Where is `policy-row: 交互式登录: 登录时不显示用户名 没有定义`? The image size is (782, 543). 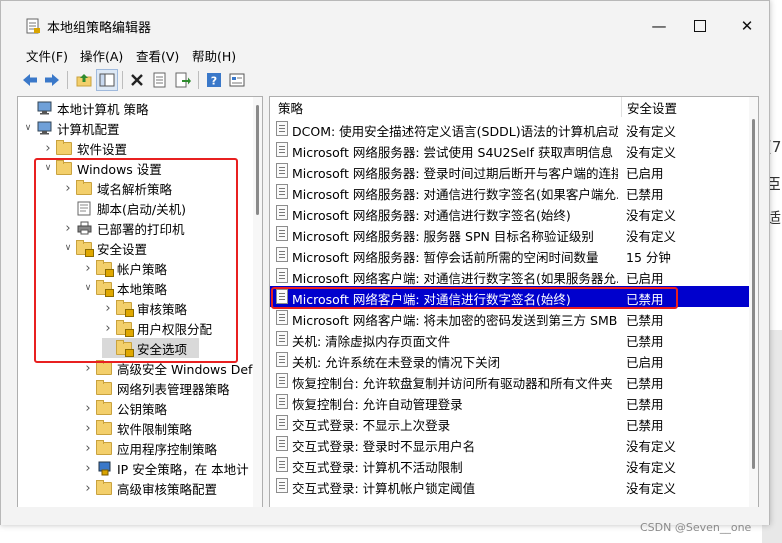
policy-row: 交互式登录: 登录时不显示用户名 没有定义 is located at coordinates (510, 443).